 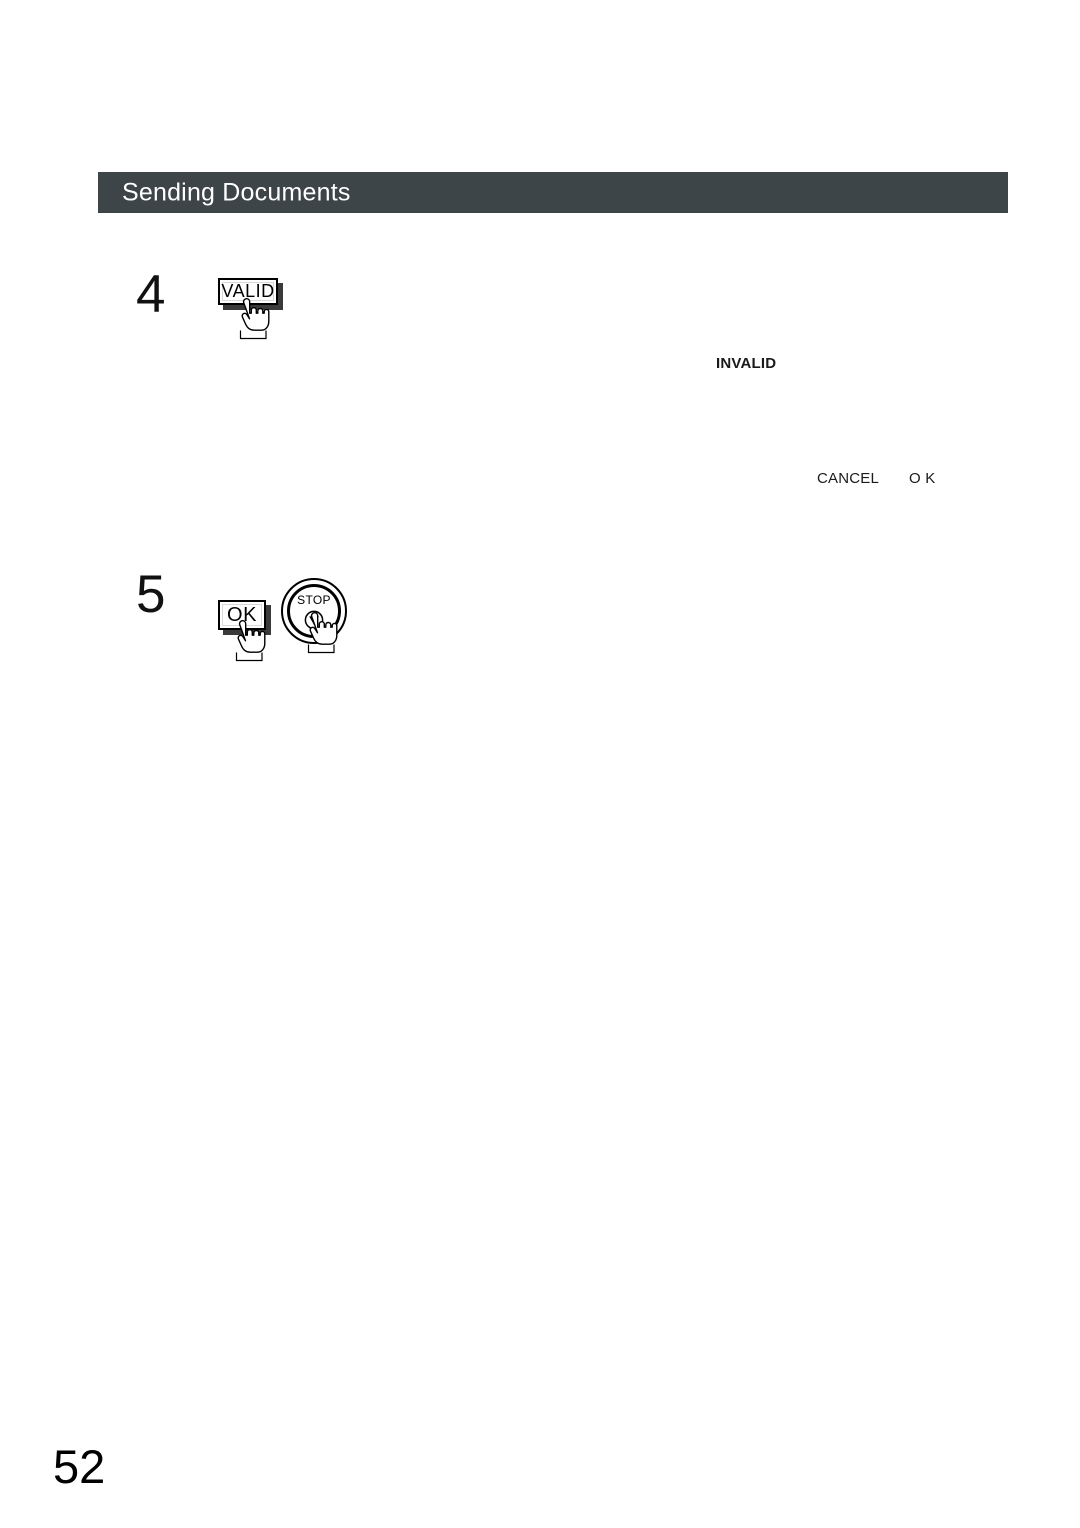 What do you see at coordinates (151, 294) in the screenshot?
I see `step-number-4: 4` at bounding box center [151, 294].